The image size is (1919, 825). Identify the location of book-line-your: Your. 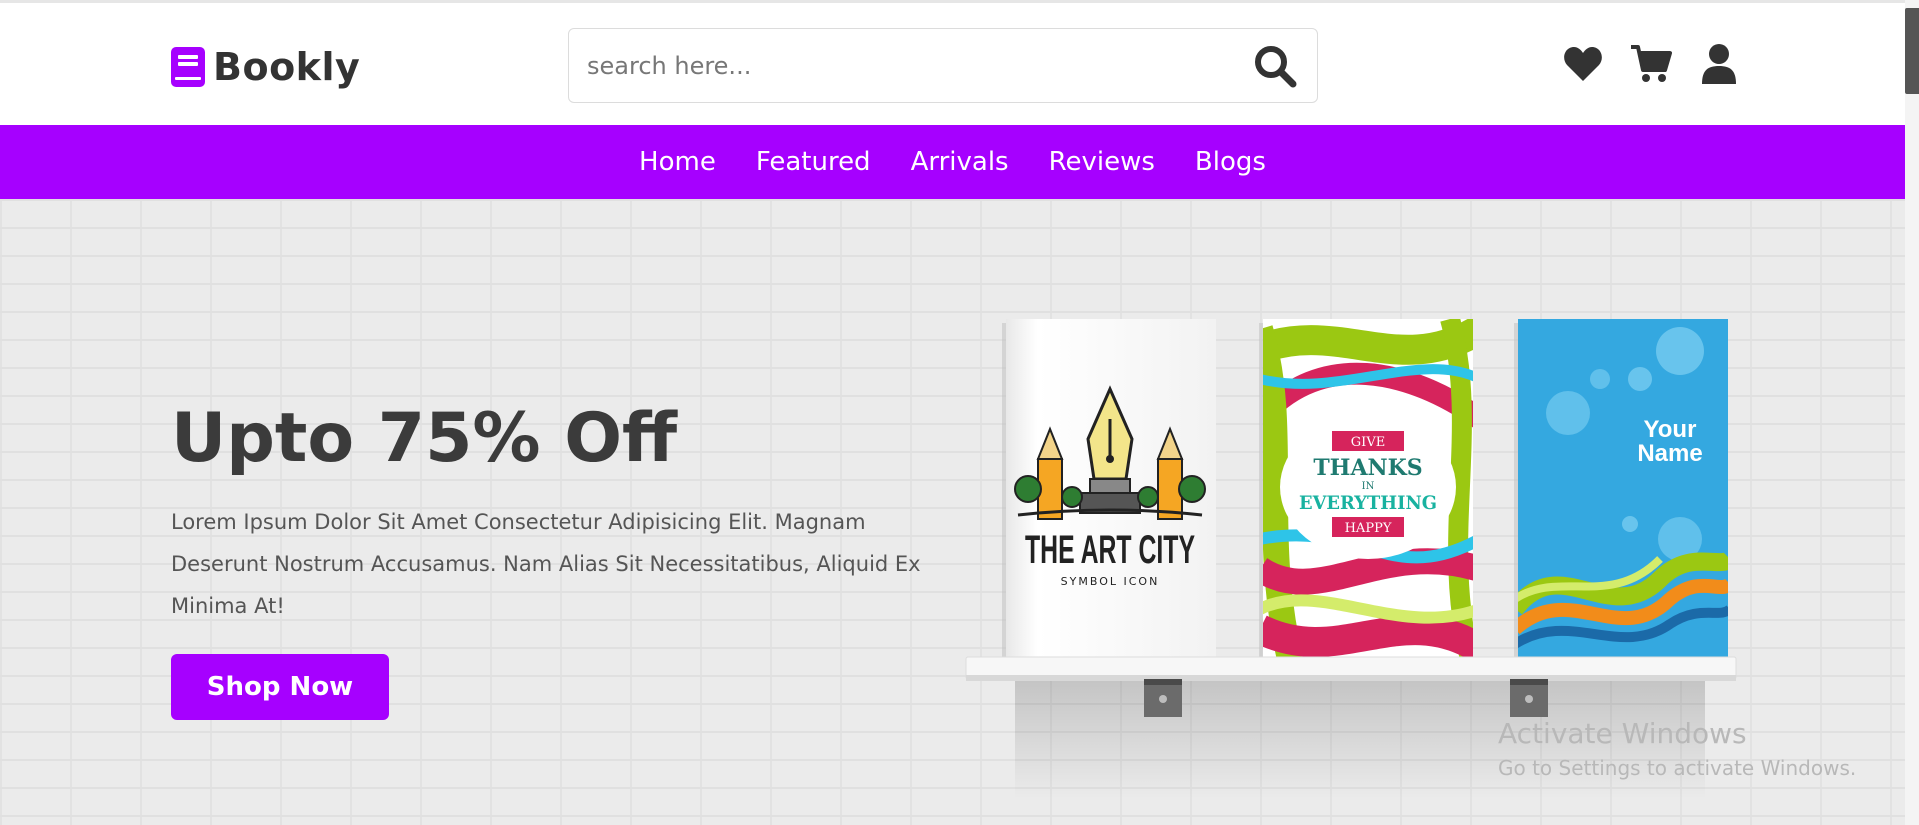
(1670, 429).